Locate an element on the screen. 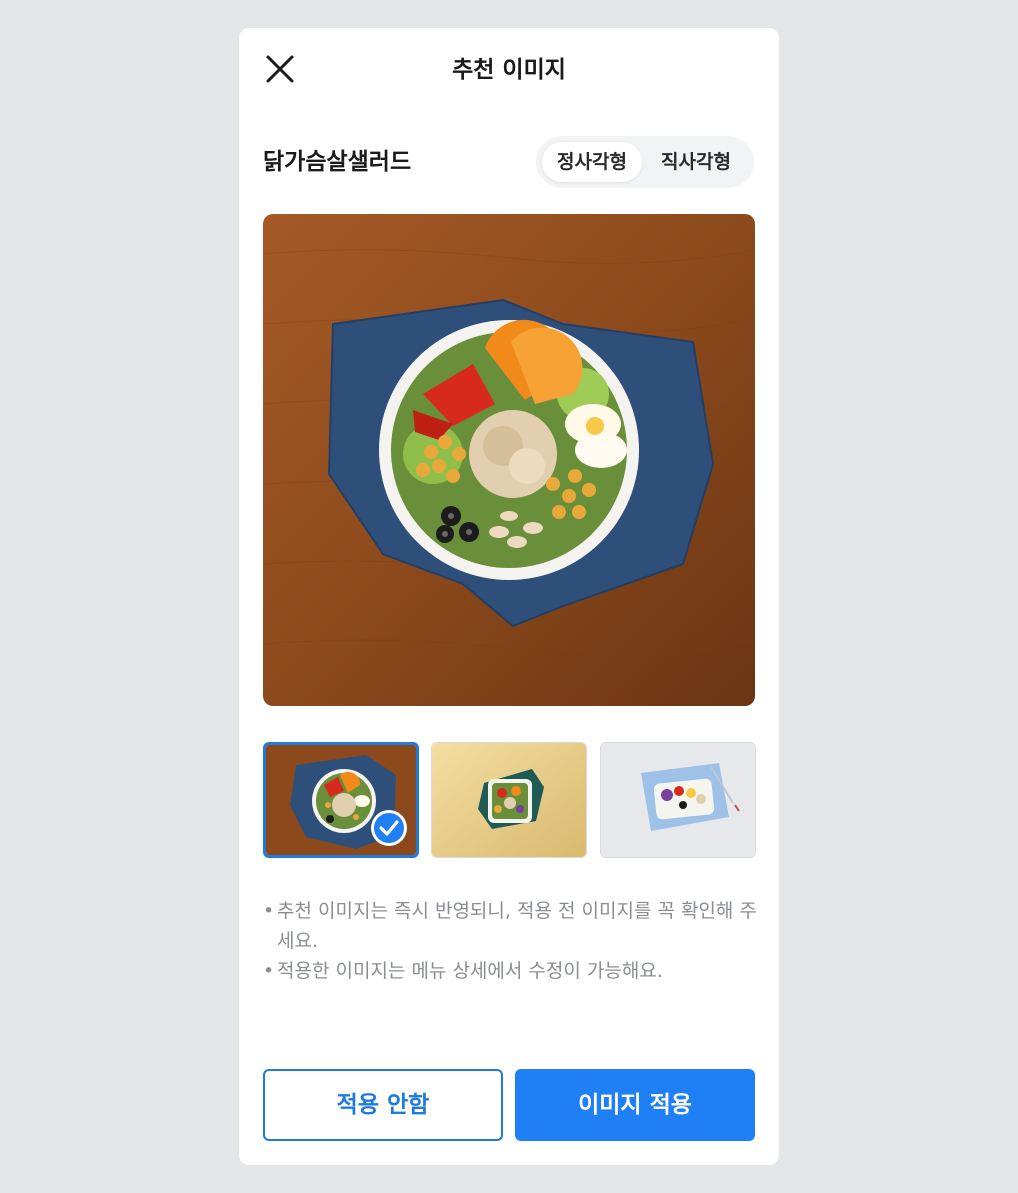 This screenshot has height=1193, width=1018. note-item: • 적용한 이미지는 메뉴 상세에서 수정이 가능해요. is located at coordinates (511, 971).